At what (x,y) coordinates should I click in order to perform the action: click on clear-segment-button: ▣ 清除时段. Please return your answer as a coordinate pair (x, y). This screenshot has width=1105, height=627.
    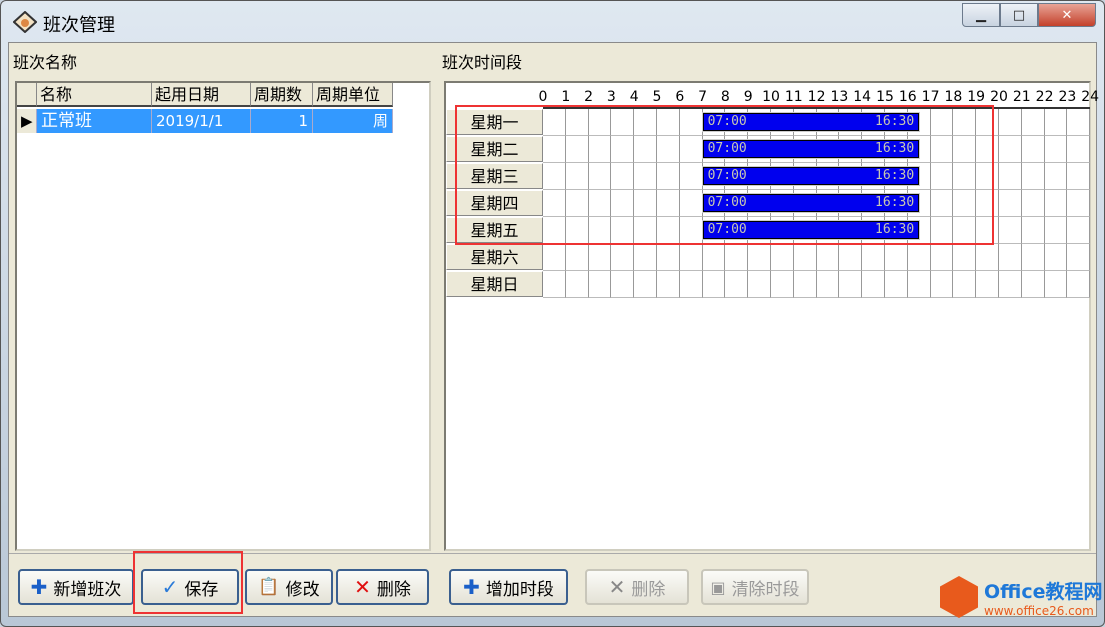
    Looking at the image, I should click on (755, 587).